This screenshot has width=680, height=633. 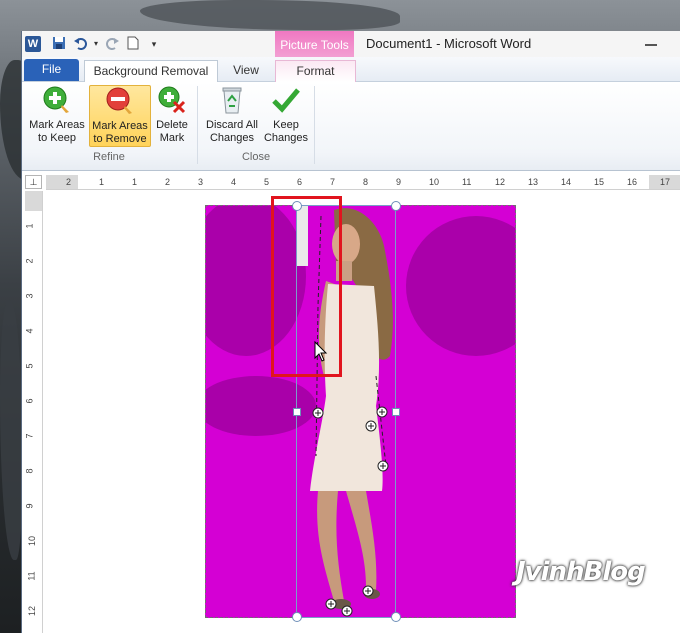 I want to click on ribbon-tabs: File Background Removal View Format, so click(x=351, y=70).